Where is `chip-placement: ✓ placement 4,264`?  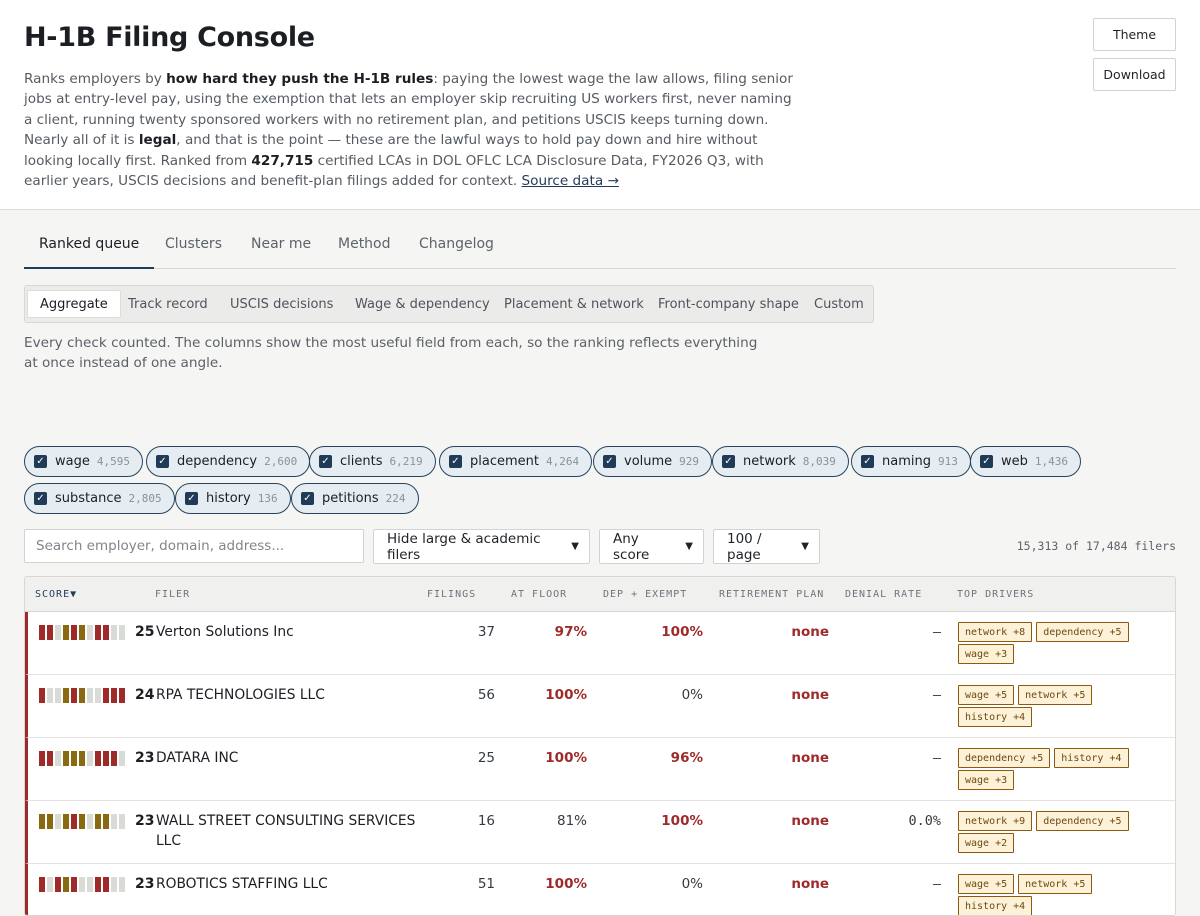 chip-placement: ✓ placement 4,264 is located at coordinates (516, 461).